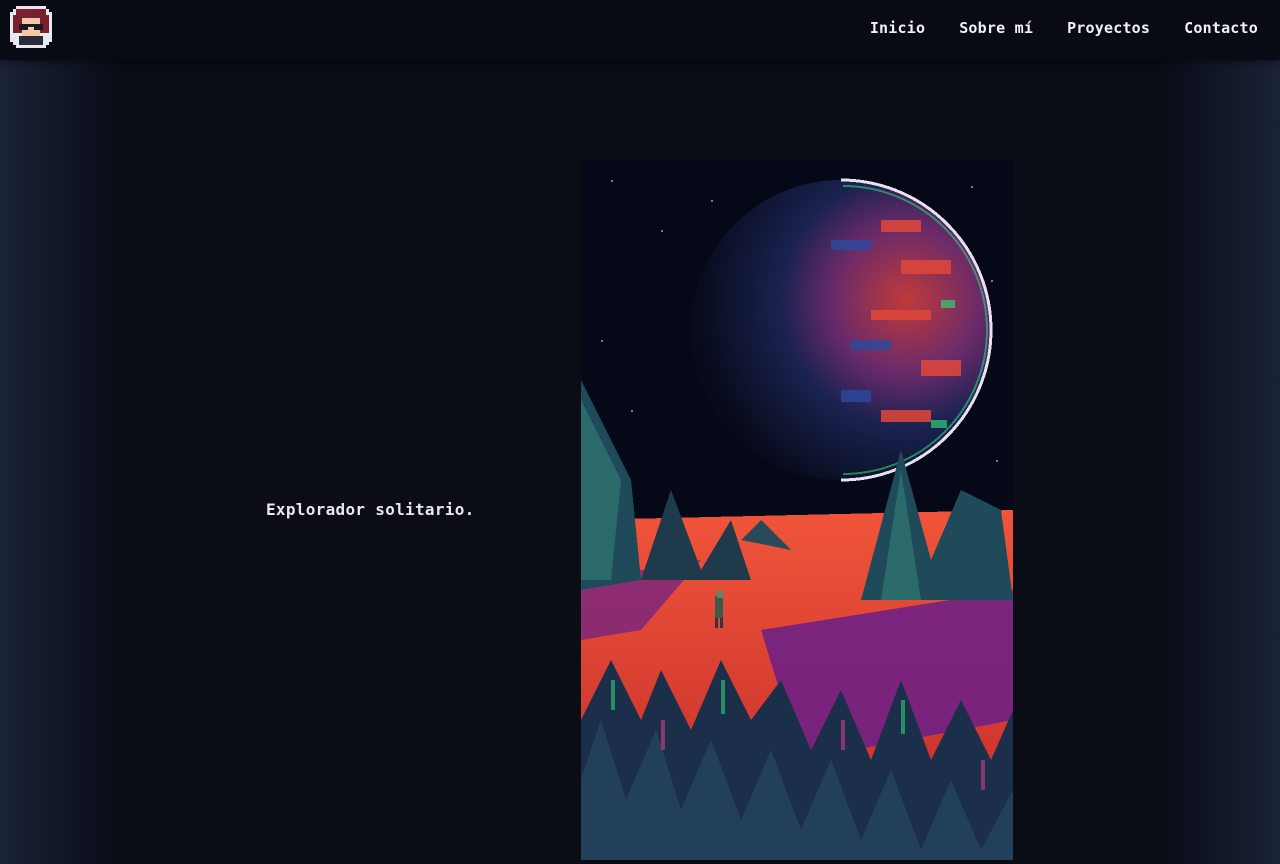  I want to click on nav-link-sobre-mi: Sobre mí, so click(996, 28).